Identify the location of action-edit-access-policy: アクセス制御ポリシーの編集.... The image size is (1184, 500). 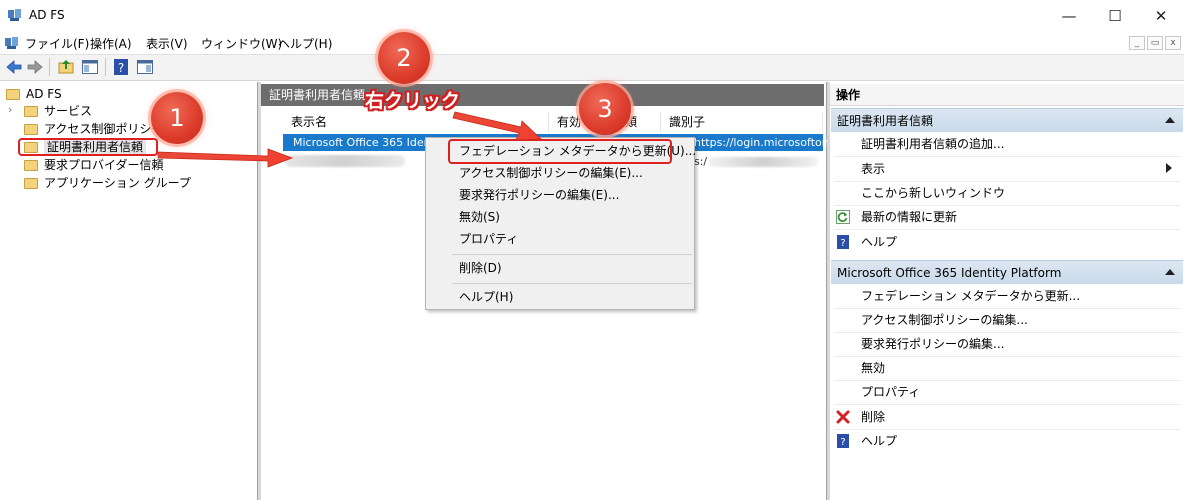
(944, 320).